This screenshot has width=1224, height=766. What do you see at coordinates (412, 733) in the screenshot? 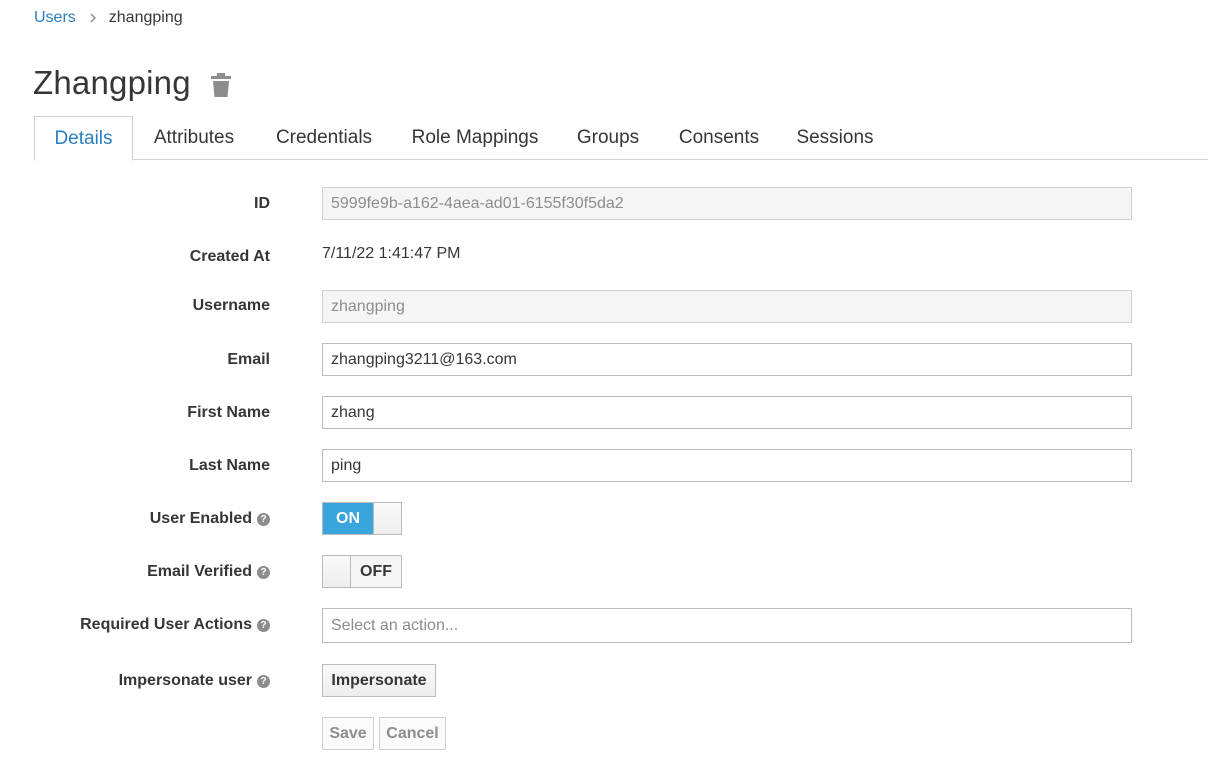
I see `cancel-button: Cancel` at bounding box center [412, 733].